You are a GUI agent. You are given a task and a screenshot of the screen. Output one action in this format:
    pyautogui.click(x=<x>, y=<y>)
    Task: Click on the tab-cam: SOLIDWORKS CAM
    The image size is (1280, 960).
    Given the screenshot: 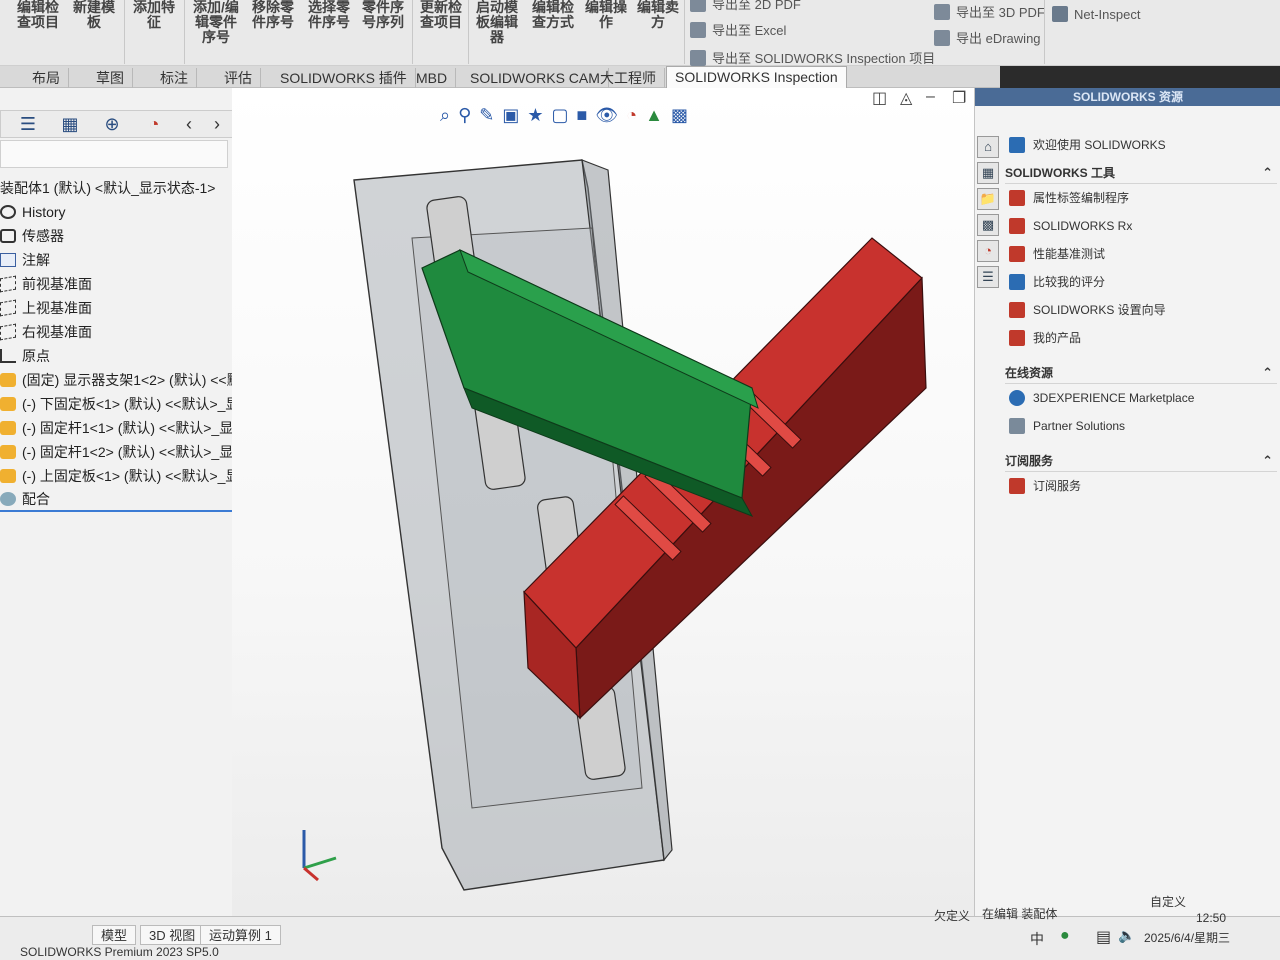 What is the action you would take?
    pyautogui.click(x=535, y=78)
    